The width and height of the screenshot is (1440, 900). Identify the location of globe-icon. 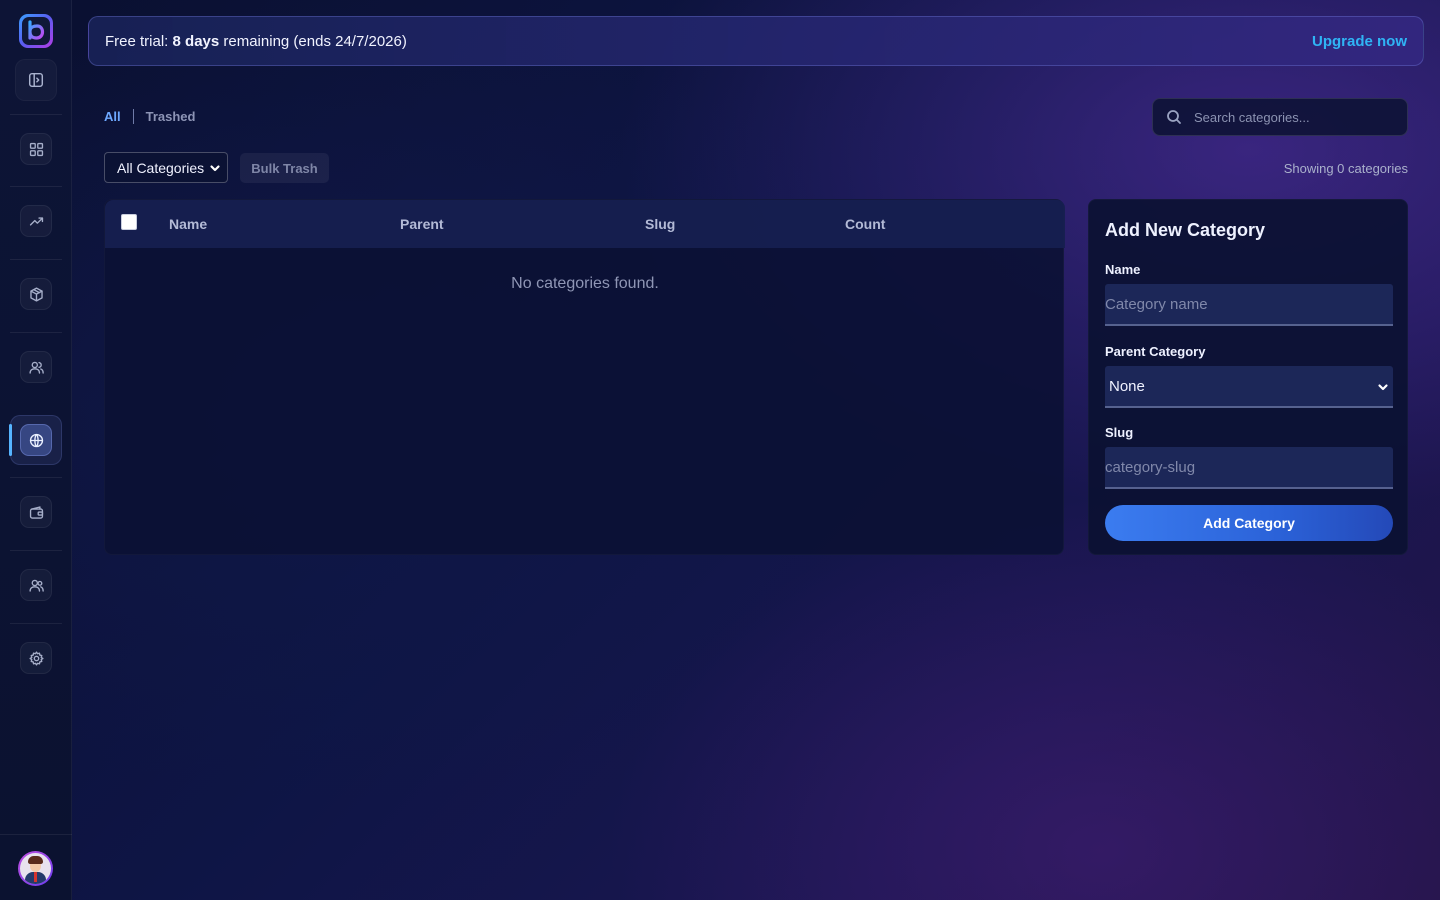
(36, 440).